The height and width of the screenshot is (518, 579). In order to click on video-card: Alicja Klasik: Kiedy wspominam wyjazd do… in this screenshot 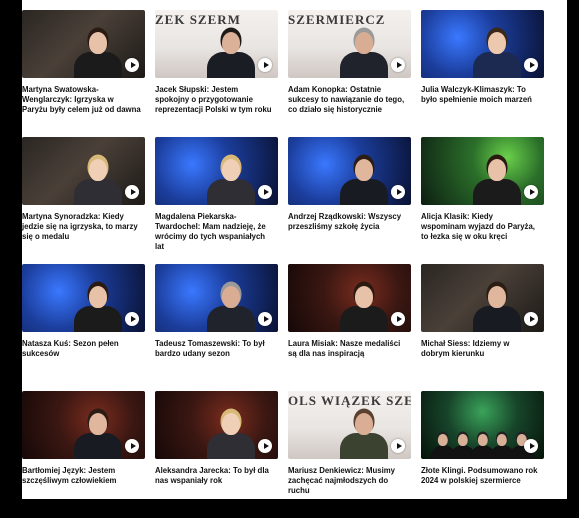, I will do `click(482, 197)`.